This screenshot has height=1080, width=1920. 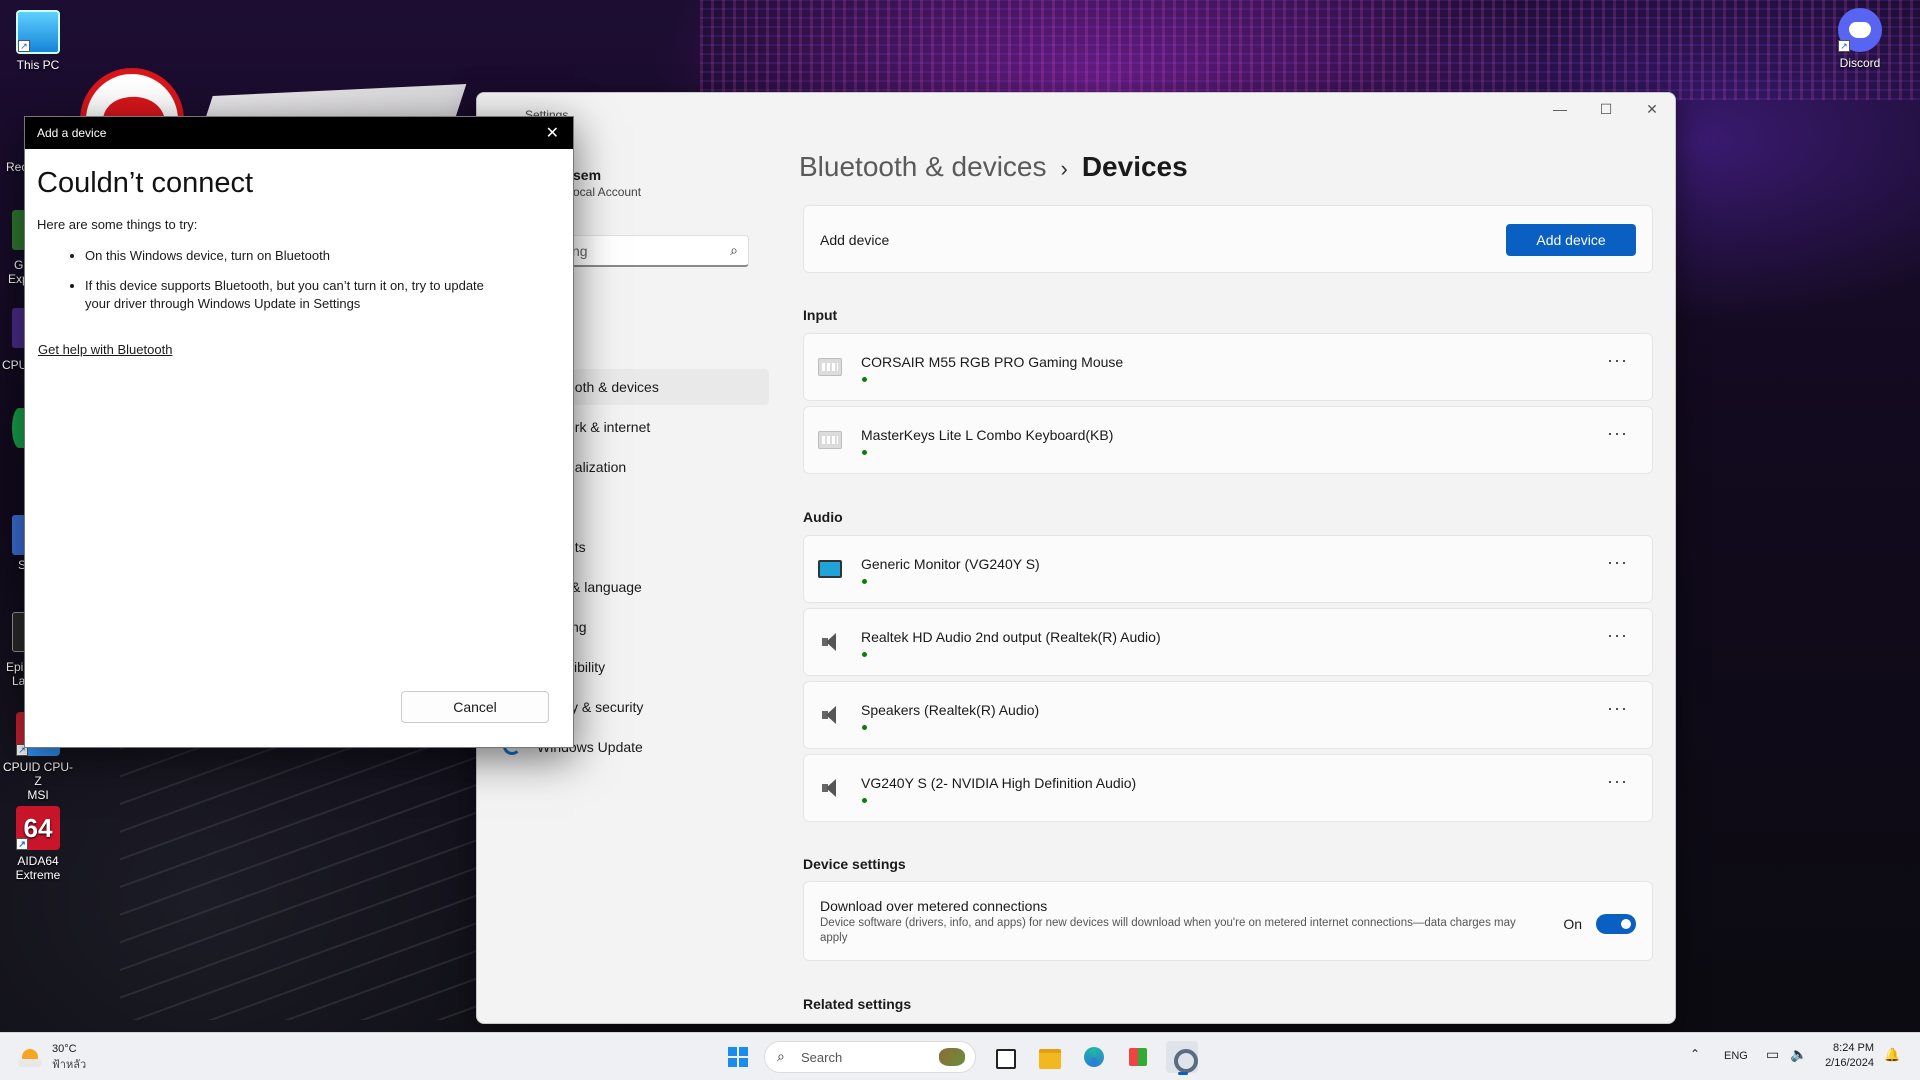 What do you see at coordinates (673, 467) in the screenshot?
I see `nav-item-personalization: nalization` at bounding box center [673, 467].